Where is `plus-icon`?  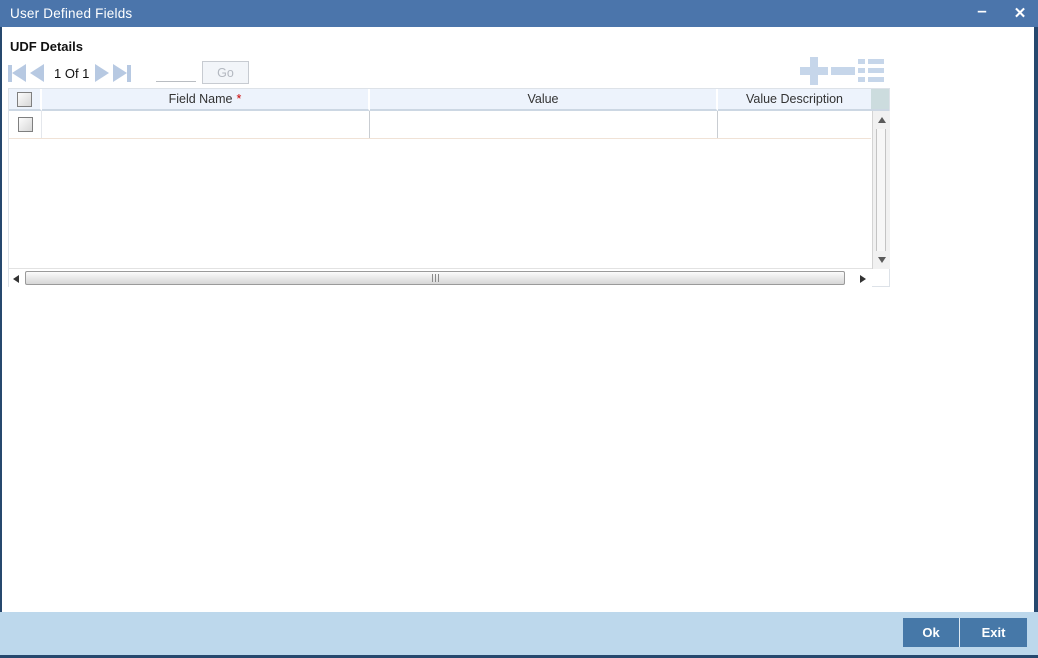
plus-icon is located at coordinates (814, 71).